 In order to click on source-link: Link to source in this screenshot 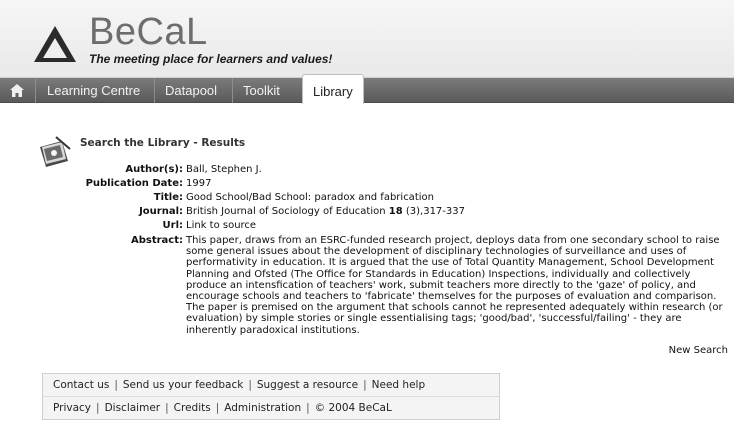, I will do `click(221, 226)`.